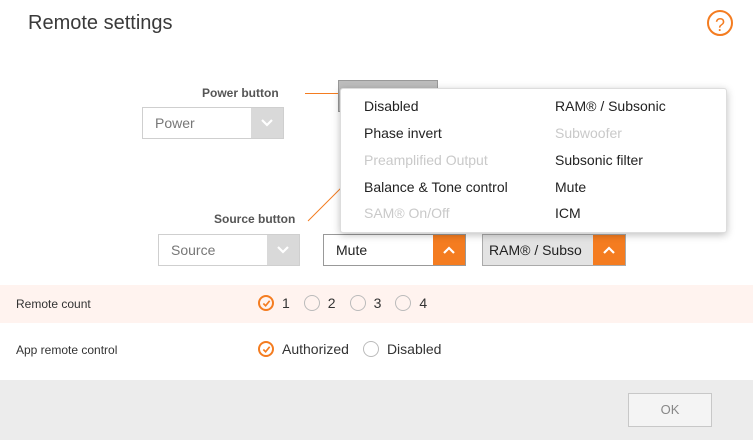  Describe the element at coordinates (391, 106) in the screenshot. I see `menu-item-disabled: Disabled` at that location.